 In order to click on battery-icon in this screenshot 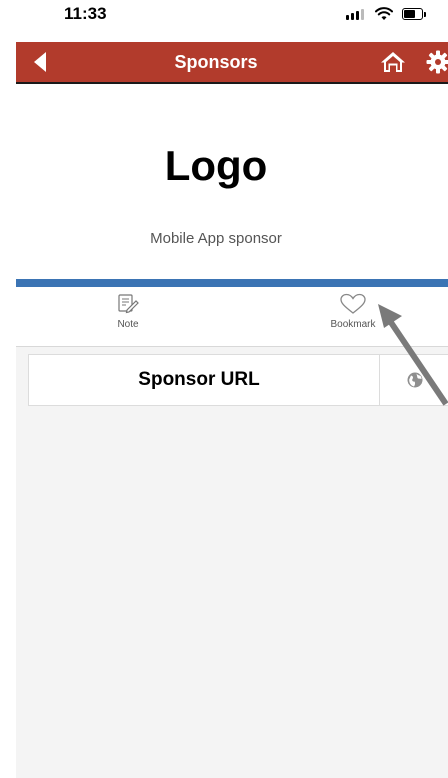, I will do `click(412, 14)`.